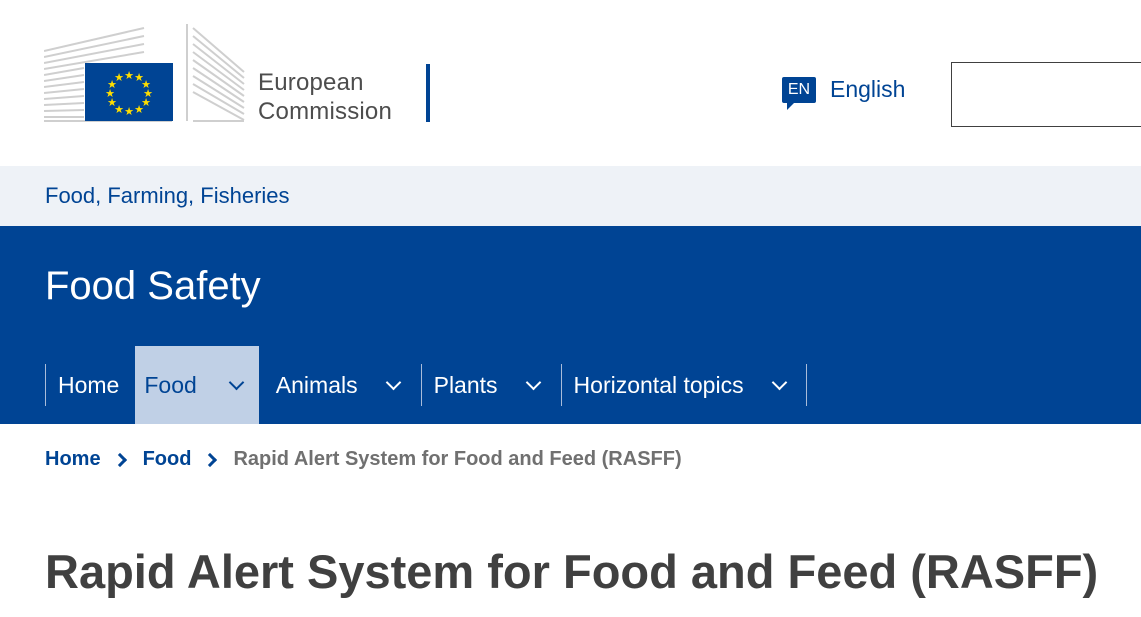 This screenshot has width=1141, height=617. What do you see at coordinates (1046, 94) in the screenshot?
I see `search-input` at bounding box center [1046, 94].